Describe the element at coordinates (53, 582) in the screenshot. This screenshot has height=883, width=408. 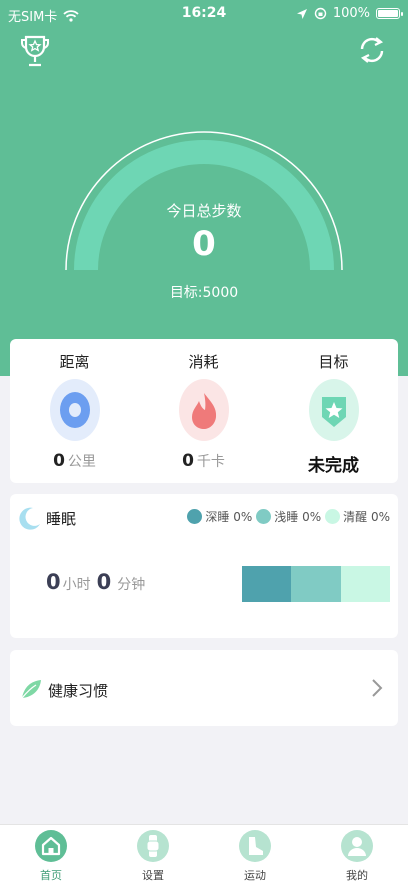
I see `sleep-hours: 0` at that location.